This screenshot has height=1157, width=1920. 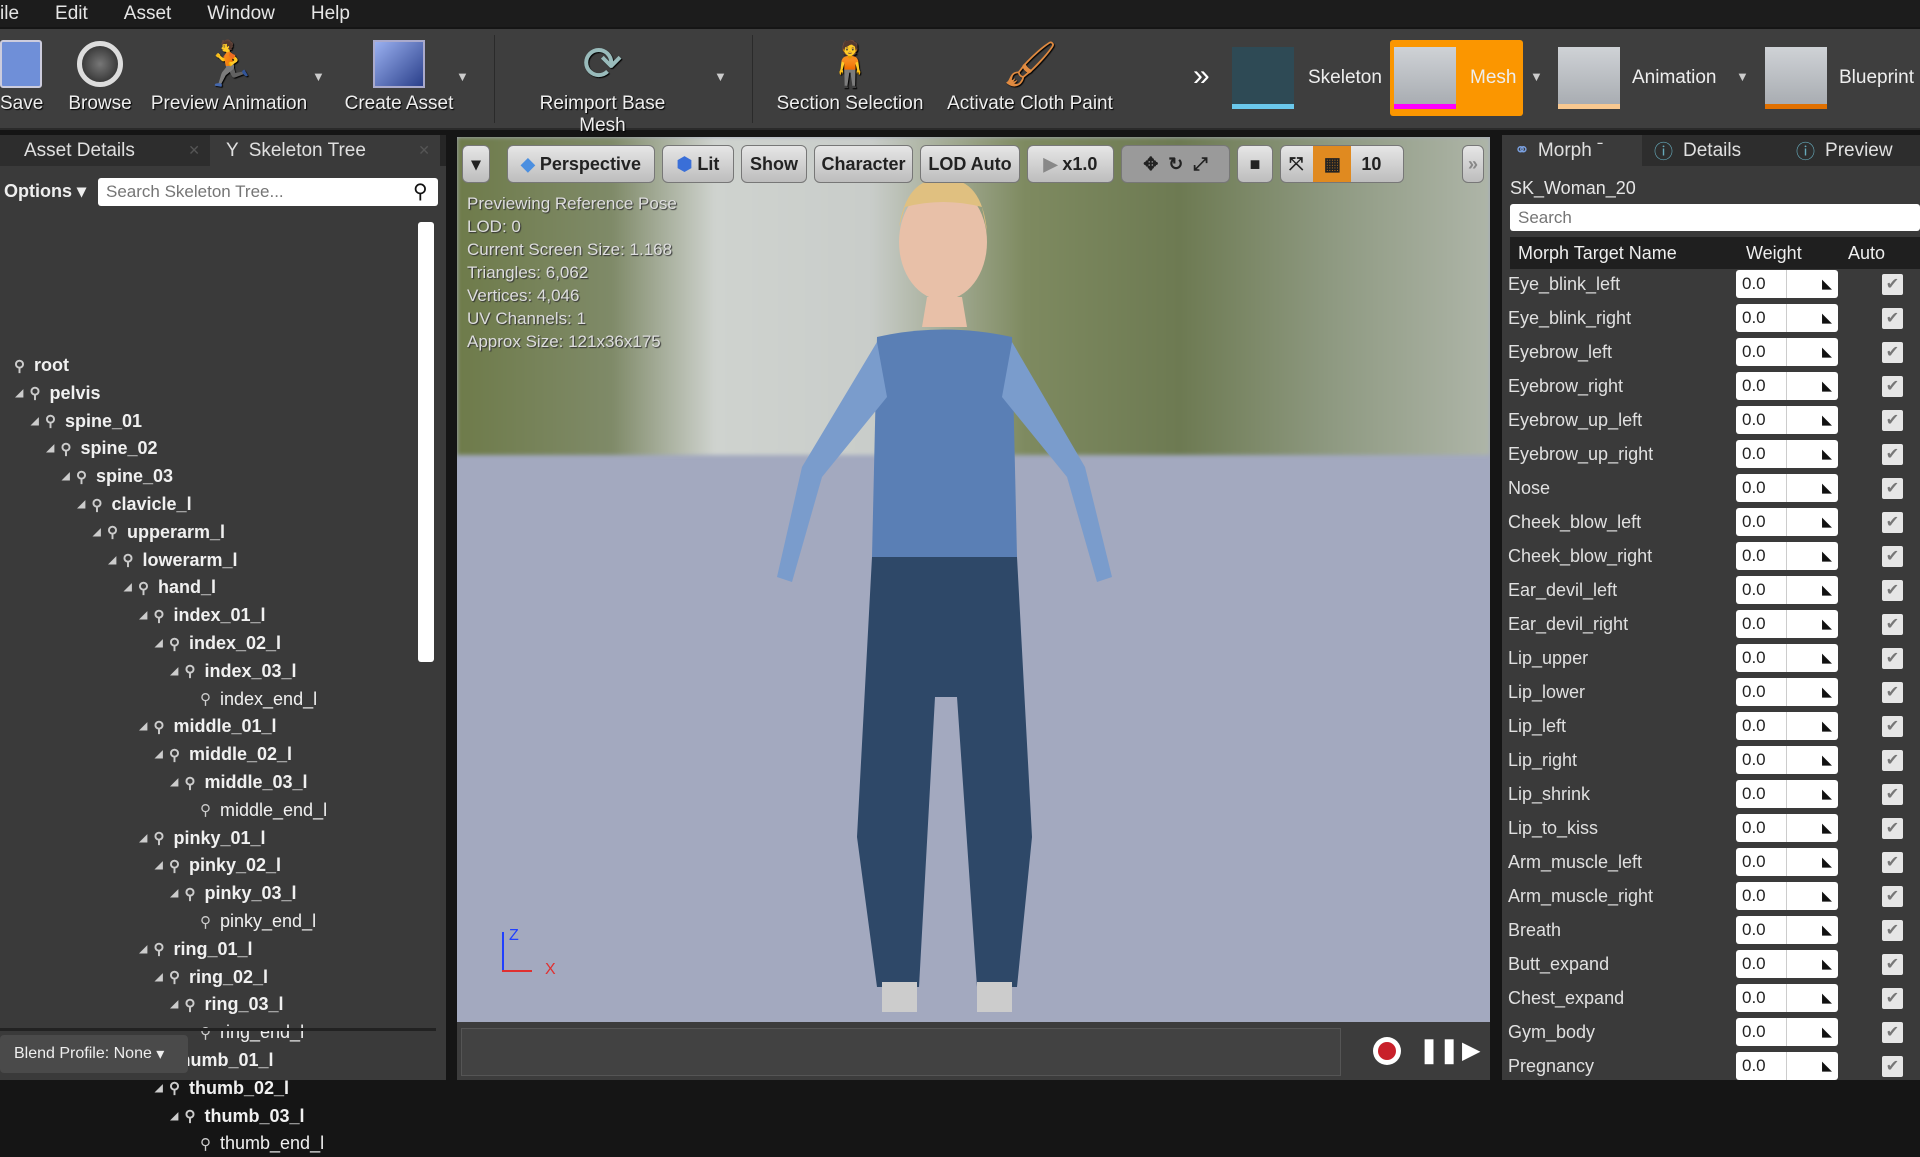 I want to click on close-icon: ✕, so click(x=194, y=150).